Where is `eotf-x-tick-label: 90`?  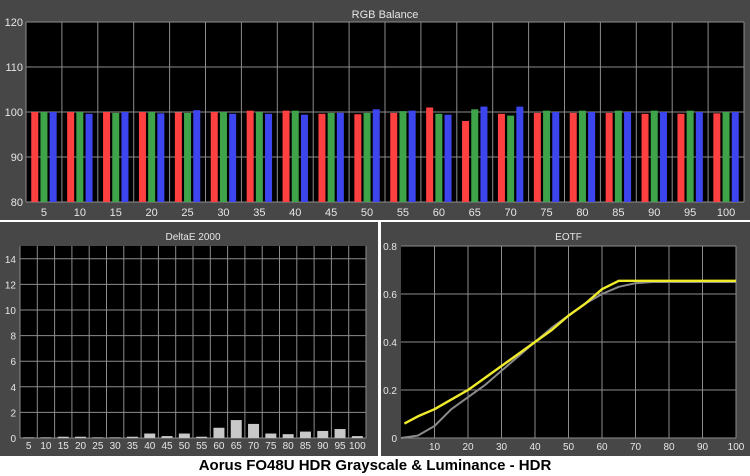 eotf-x-tick-label: 90 is located at coordinates (703, 447).